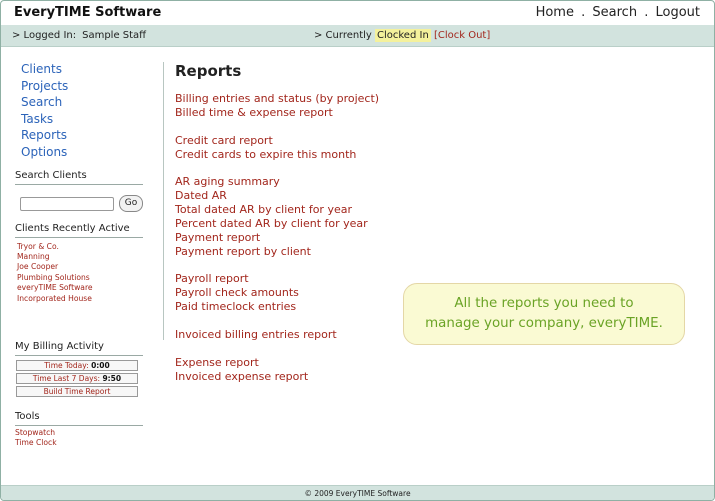 The width and height of the screenshot is (715, 501). I want to click on clock-state-badge: Clocked In, so click(403, 35).